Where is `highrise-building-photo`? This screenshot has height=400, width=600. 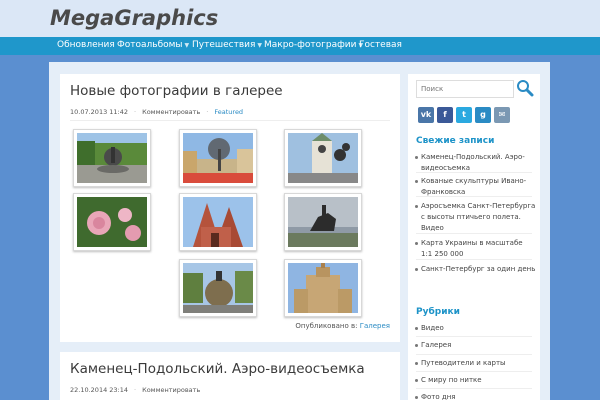
highrise-building-photo is located at coordinates (323, 288).